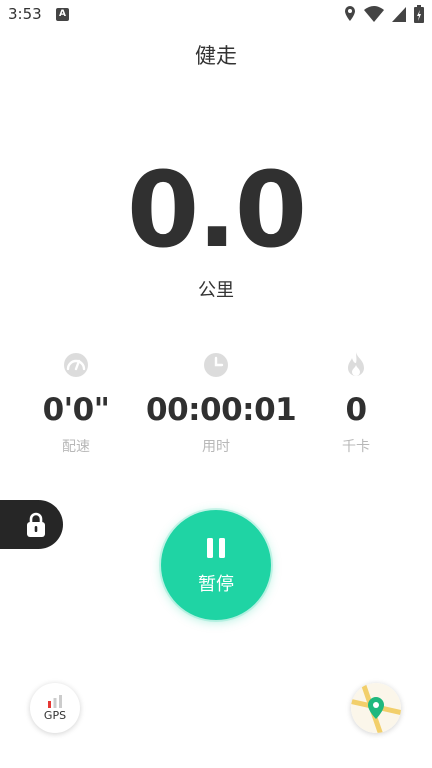 Image resolution: width=432 pixels, height=768 pixels. I want to click on stat-pace: 0'0" 配速, so click(76, 403).